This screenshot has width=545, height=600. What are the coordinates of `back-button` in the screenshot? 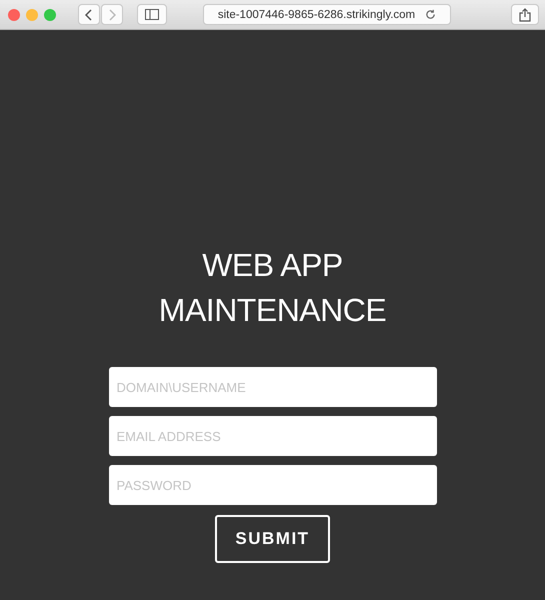 It's located at (89, 14).